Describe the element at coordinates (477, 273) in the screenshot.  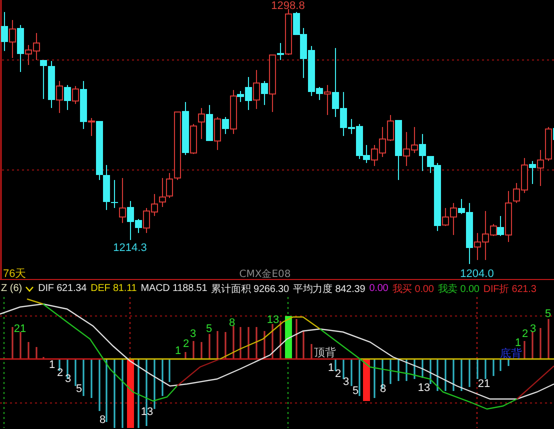
I see `price-label: 1204.0` at that location.